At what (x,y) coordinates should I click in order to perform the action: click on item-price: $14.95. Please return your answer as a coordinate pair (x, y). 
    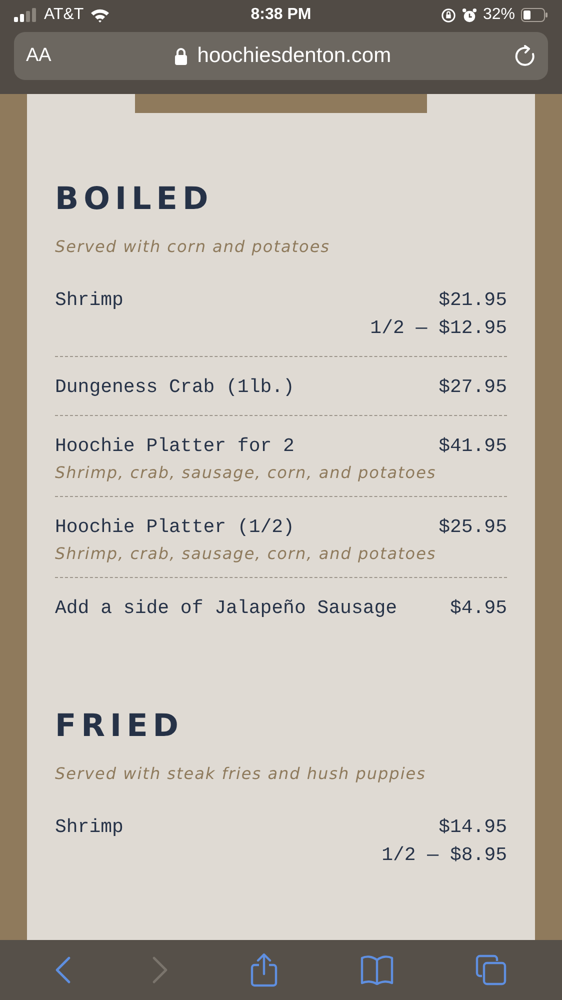
    Looking at the image, I should click on (472, 827).